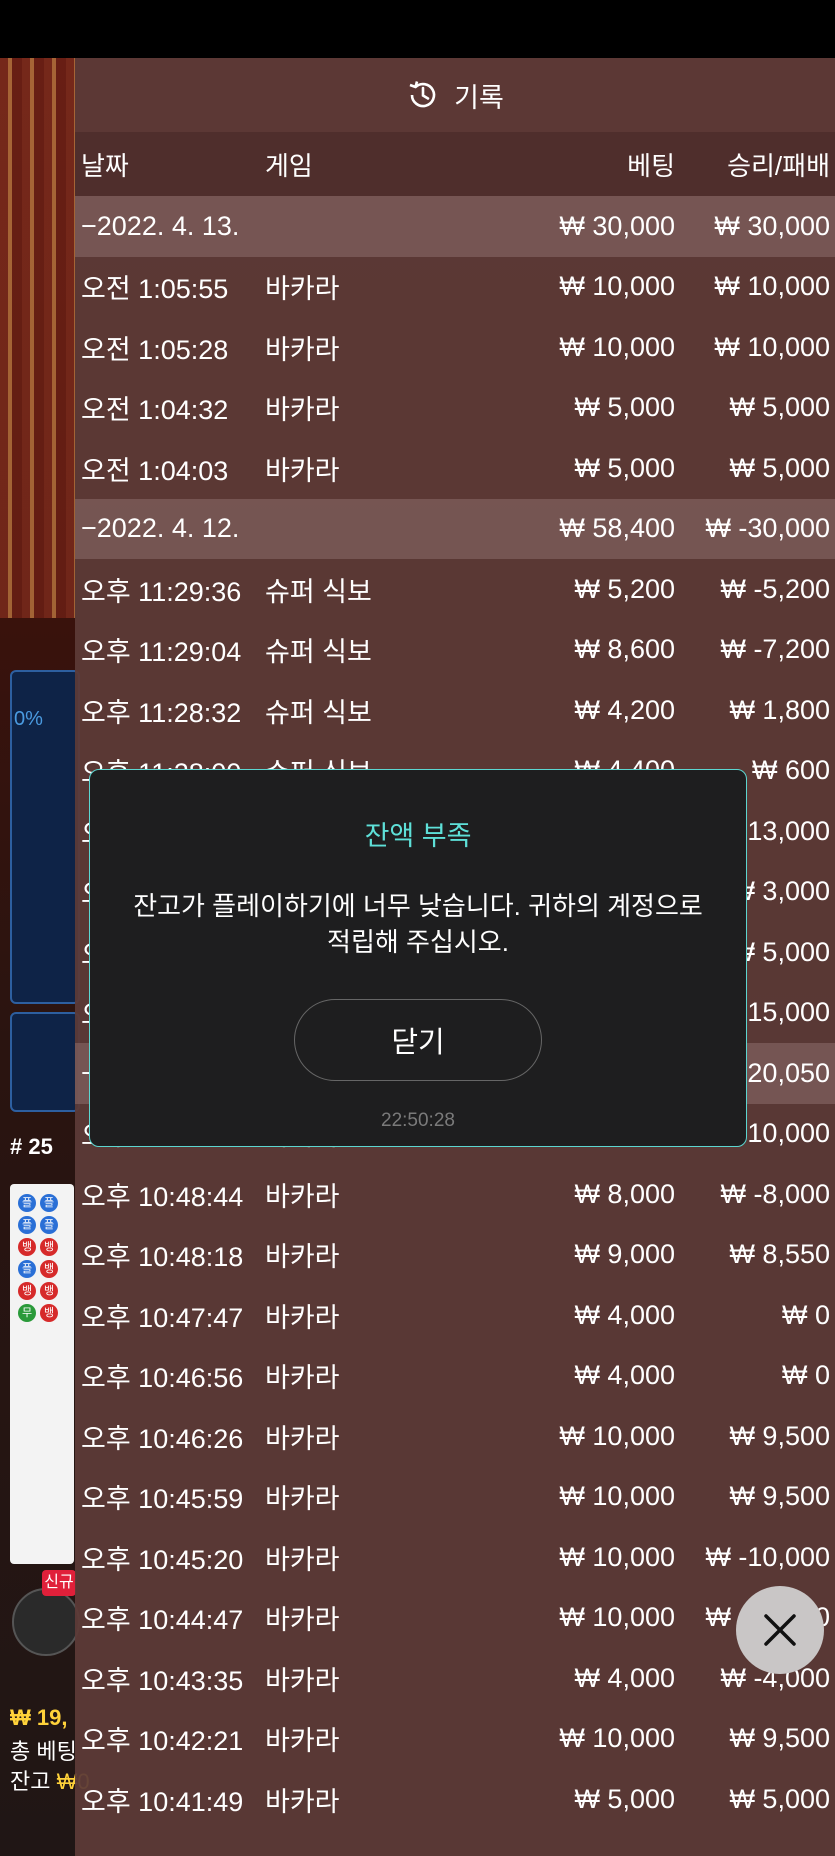 The height and width of the screenshot is (1856, 835). Describe the element at coordinates (455, 1557) in the screenshot. I see `history-row: 오후 10:45:20 바카라 ₩ 10,000 ₩ -10,000` at that location.